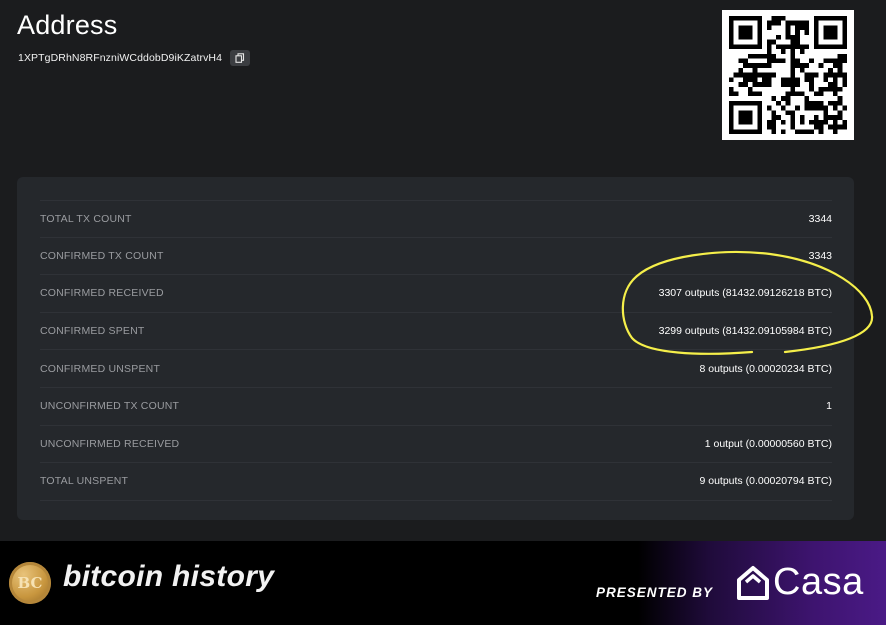 This screenshot has width=886, height=625. What do you see at coordinates (436, 482) in the screenshot?
I see `stat-row-total-unspent: TOTAL UNSPENT 9 outputs (0.00020794 BTC)` at bounding box center [436, 482].